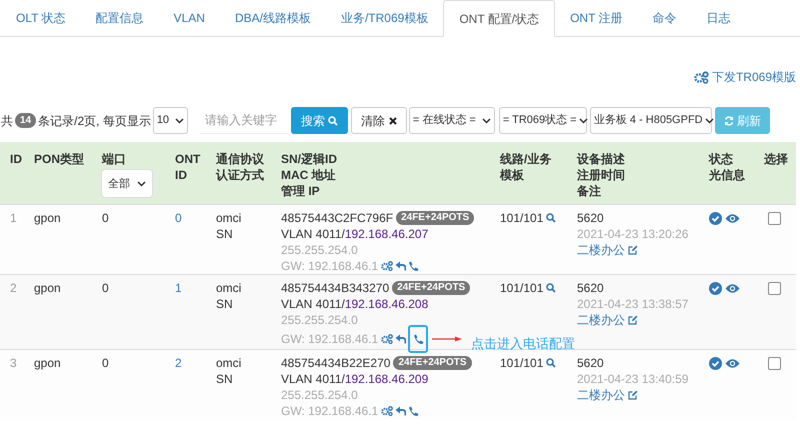 Image resolution: width=800 pixels, height=427 pixels. I want to click on tab: ONT 注册, so click(596, 18).